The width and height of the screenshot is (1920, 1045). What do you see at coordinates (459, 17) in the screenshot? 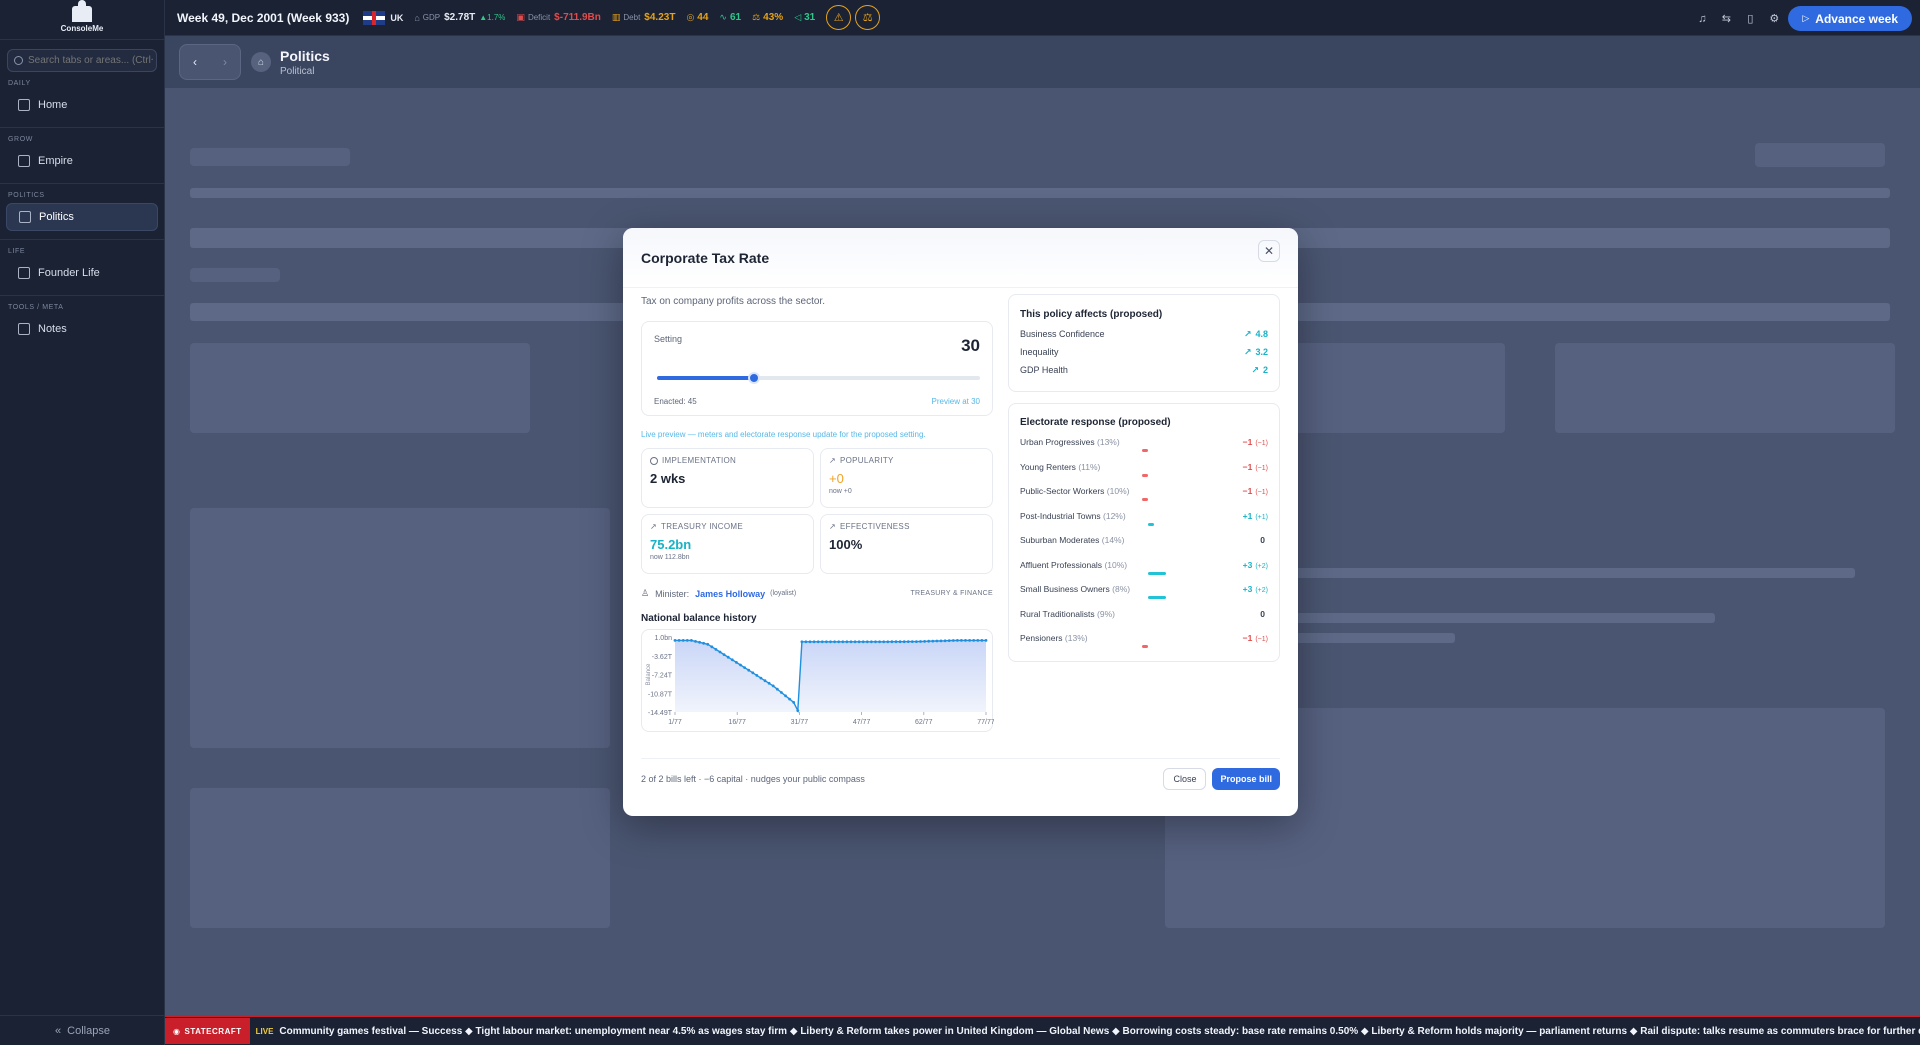
I see `gdp-stat: ⌂ GDP $2.78T ▲1.7%` at bounding box center [459, 17].